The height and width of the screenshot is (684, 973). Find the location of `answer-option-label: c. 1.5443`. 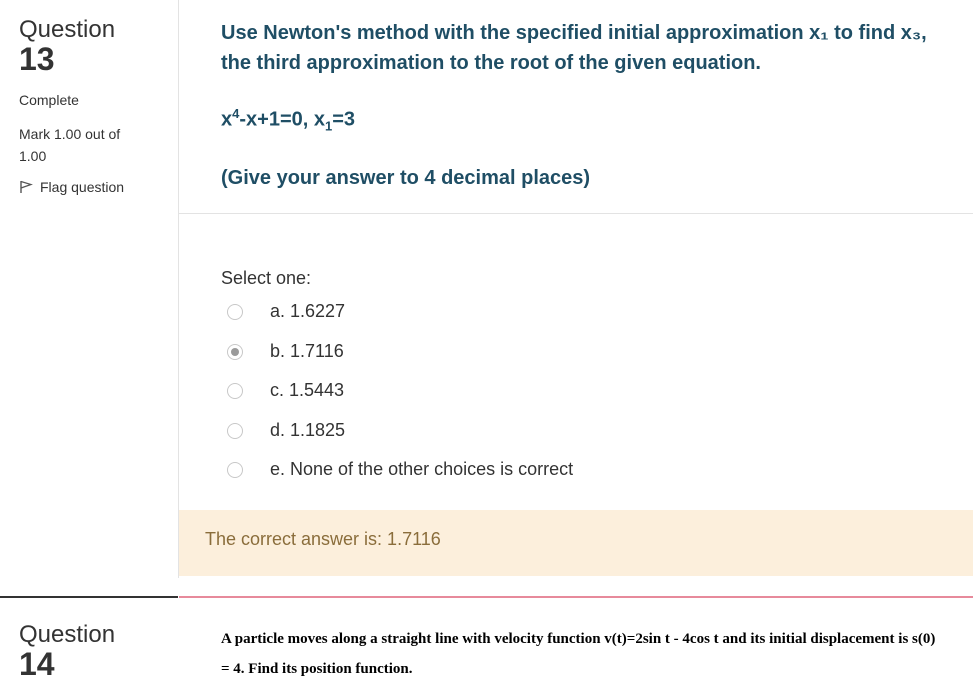

answer-option-label: c. 1.5443 is located at coordinates (307, 390).